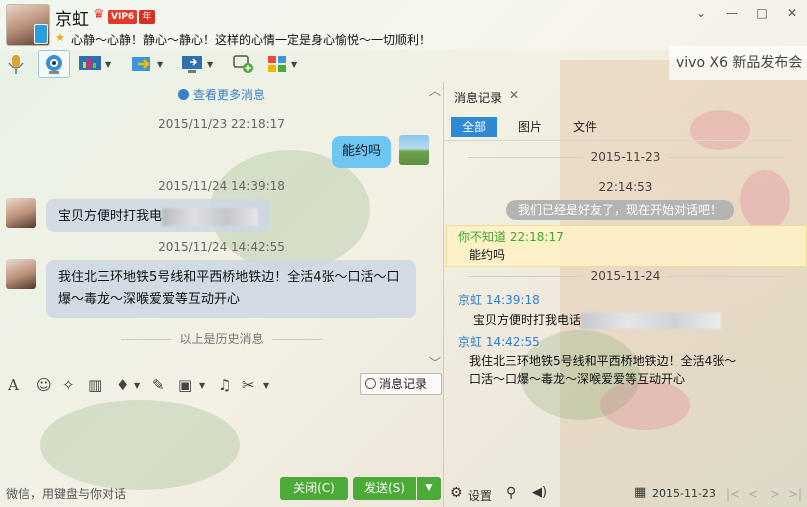  Describe the element at coordinates (527, 320) in the screenshot. I see `message-text: 宝贝方便时打我电话` at that location.